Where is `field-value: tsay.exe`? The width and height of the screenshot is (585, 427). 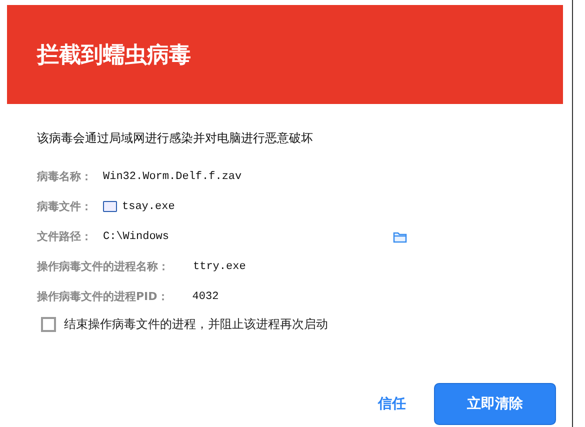 field-value: tsay.exe is located at coordinates (148, 206).